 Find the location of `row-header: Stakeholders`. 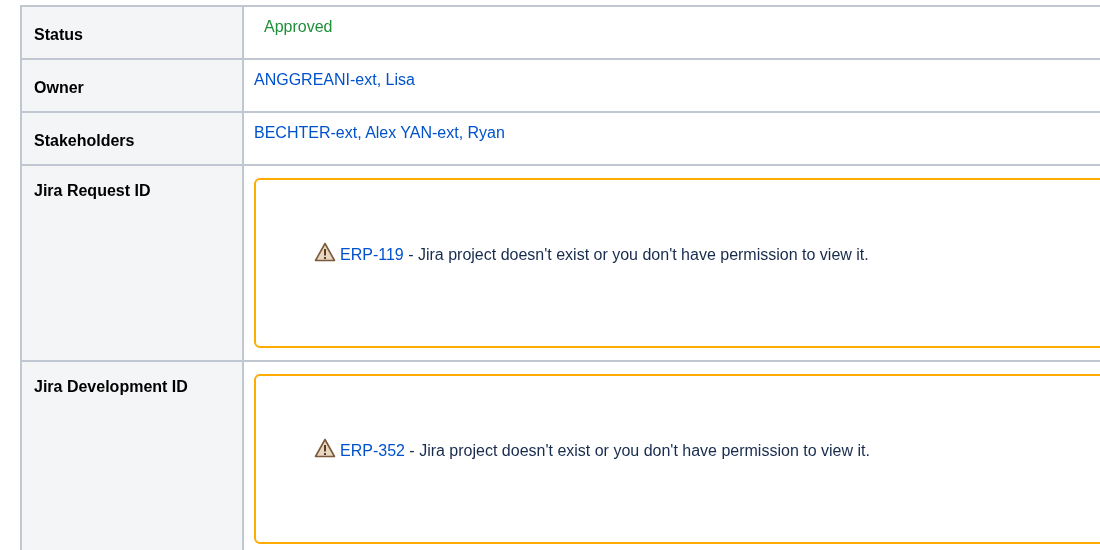

row-header: Stakeholders is located at coordinates (132, 138).